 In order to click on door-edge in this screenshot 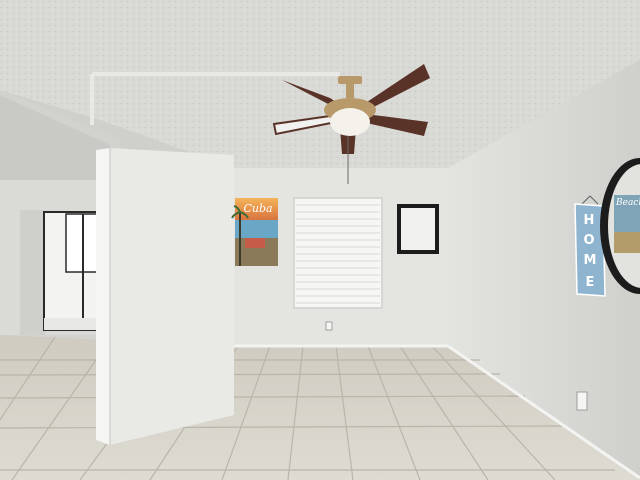, I will do `click(103, 296)`.